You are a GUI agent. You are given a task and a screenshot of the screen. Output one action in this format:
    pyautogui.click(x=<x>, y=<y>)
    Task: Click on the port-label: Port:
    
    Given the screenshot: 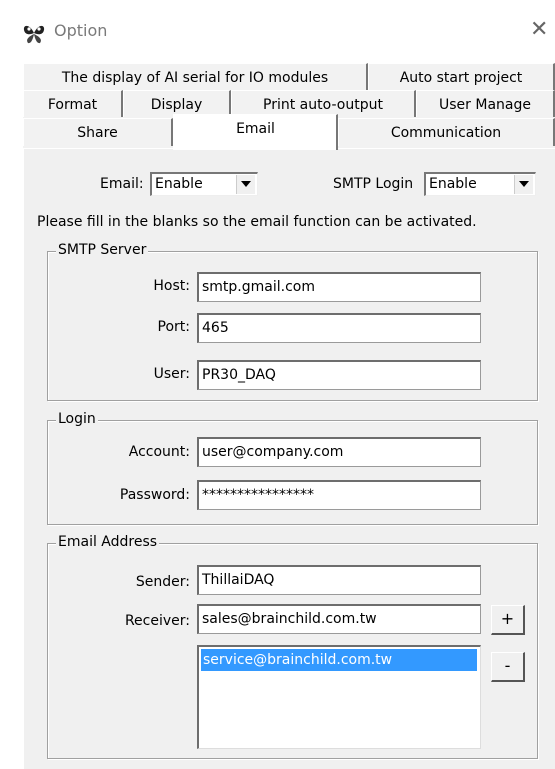 What is the action you would take?
    pyautogui.click(x=173, y=327)
    